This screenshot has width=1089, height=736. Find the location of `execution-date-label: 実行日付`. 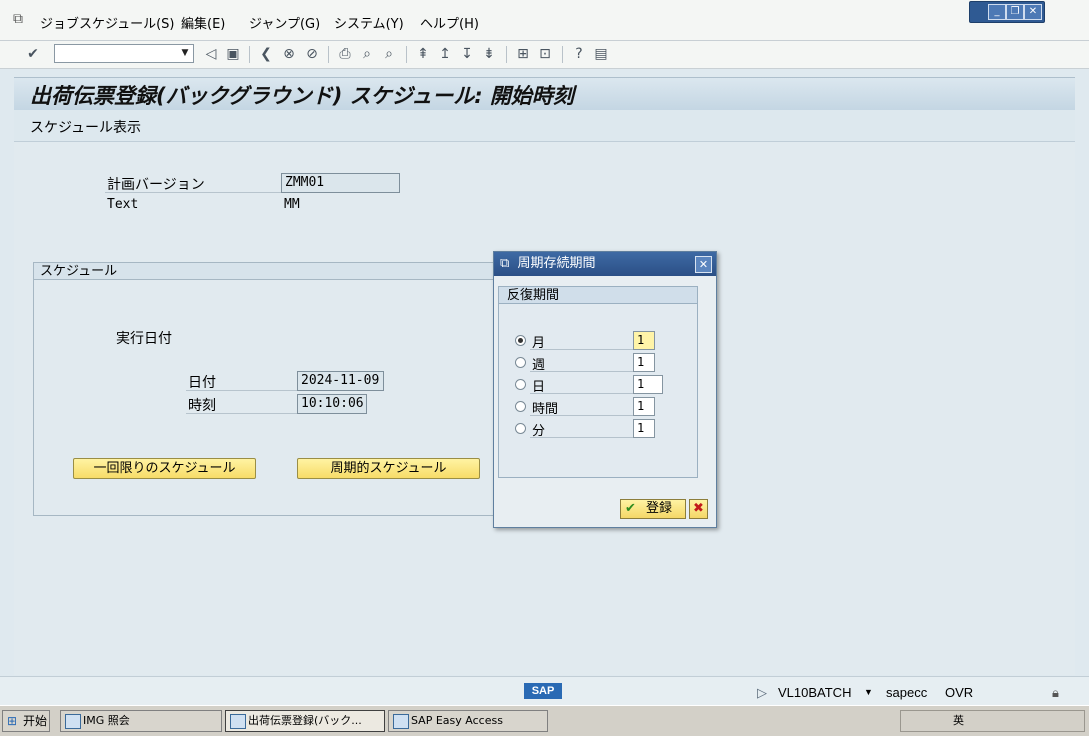

execution-date-label: 実行日付 is located at coordinates (144, 339).